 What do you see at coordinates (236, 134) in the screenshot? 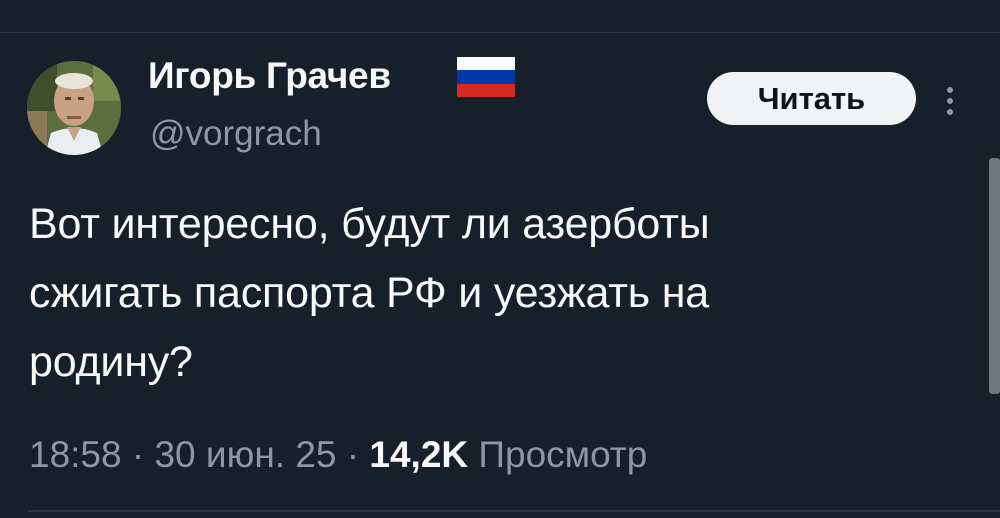
I see `author-handle: @vorgrach` at bounding box center [236, 134].